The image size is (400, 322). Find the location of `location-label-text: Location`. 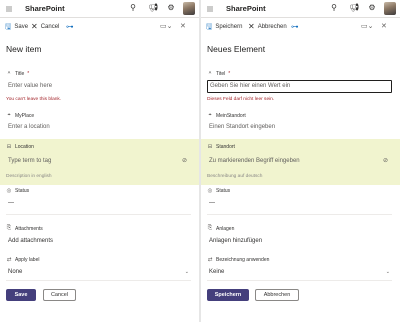

location-label-text: Location is located at coordinates (24, 146).